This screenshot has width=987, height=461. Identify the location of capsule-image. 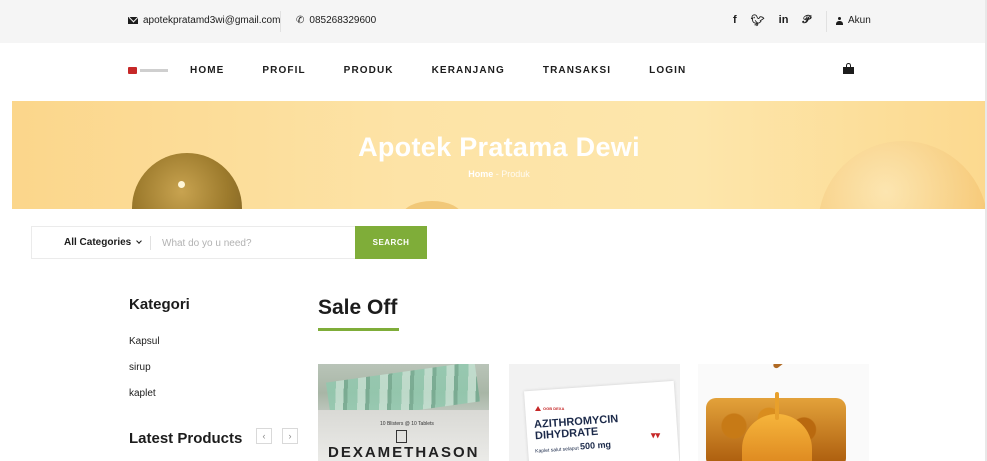
(432, 205).